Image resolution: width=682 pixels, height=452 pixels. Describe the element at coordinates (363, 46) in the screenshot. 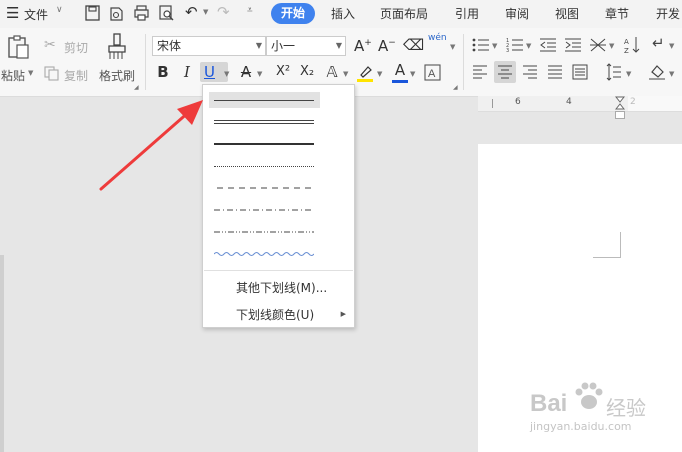

I see `grow-font-icon: A+` at that location.